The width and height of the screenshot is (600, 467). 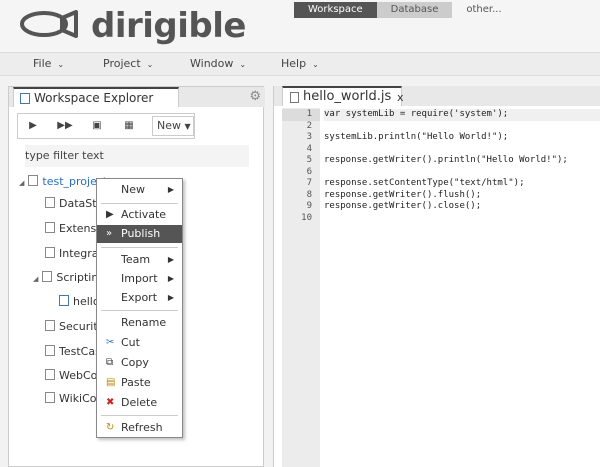 What do you see at coordinates (462, 115) in the screenshot?
I see `code-line: var systemLib = require('system');` at bounding box center [462, 115].